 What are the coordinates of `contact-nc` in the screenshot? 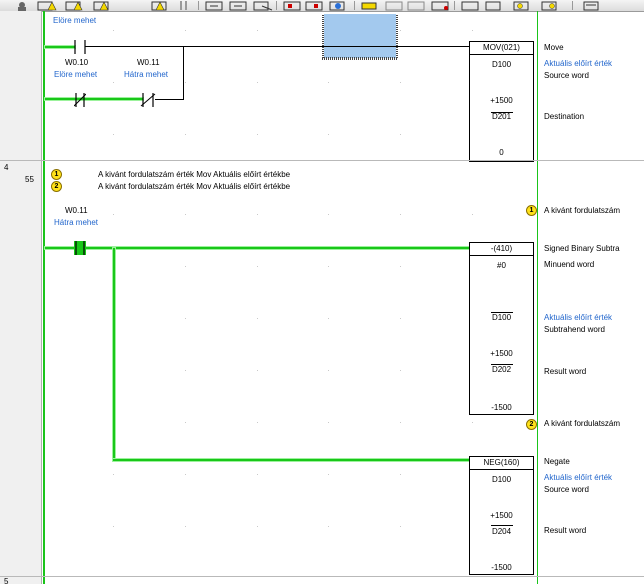 It's located at (148, 100).